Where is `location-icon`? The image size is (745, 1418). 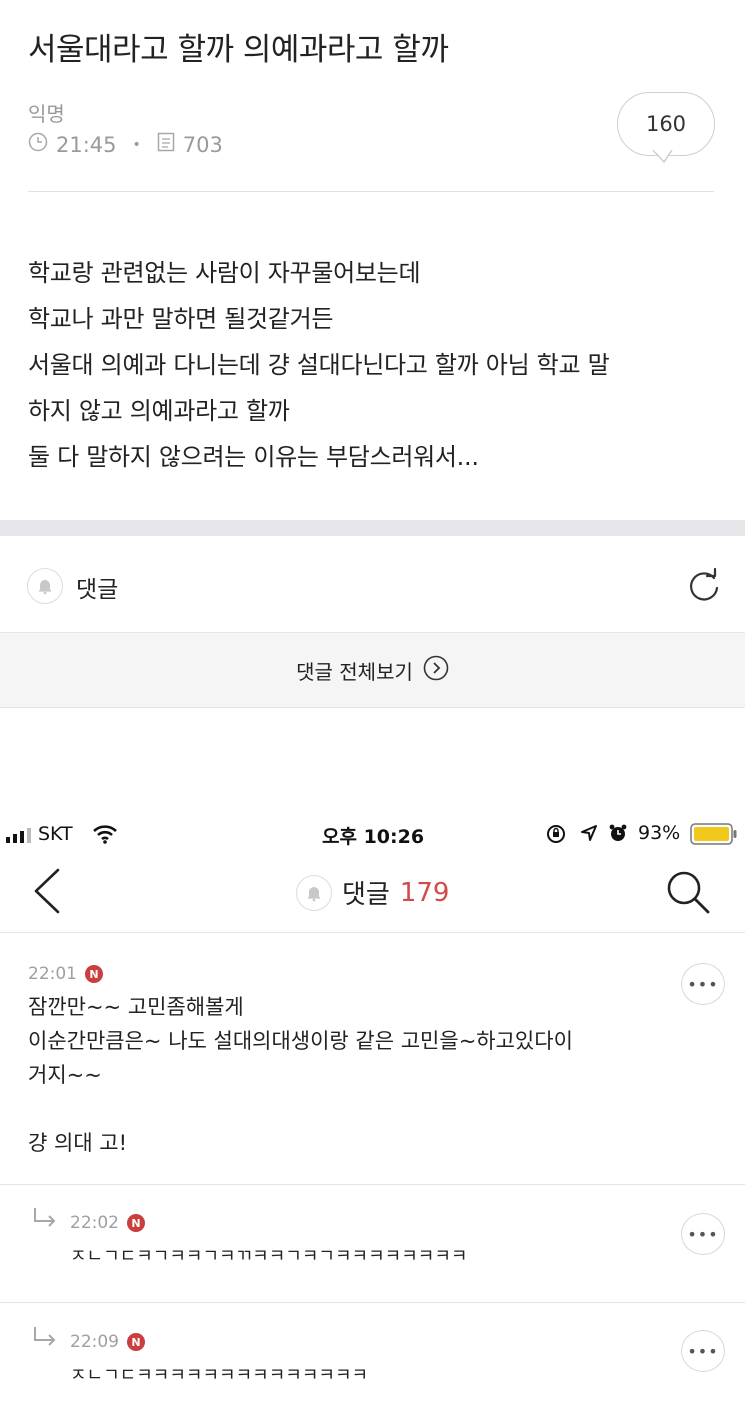
location-icon is located at coordinates (589, 835).